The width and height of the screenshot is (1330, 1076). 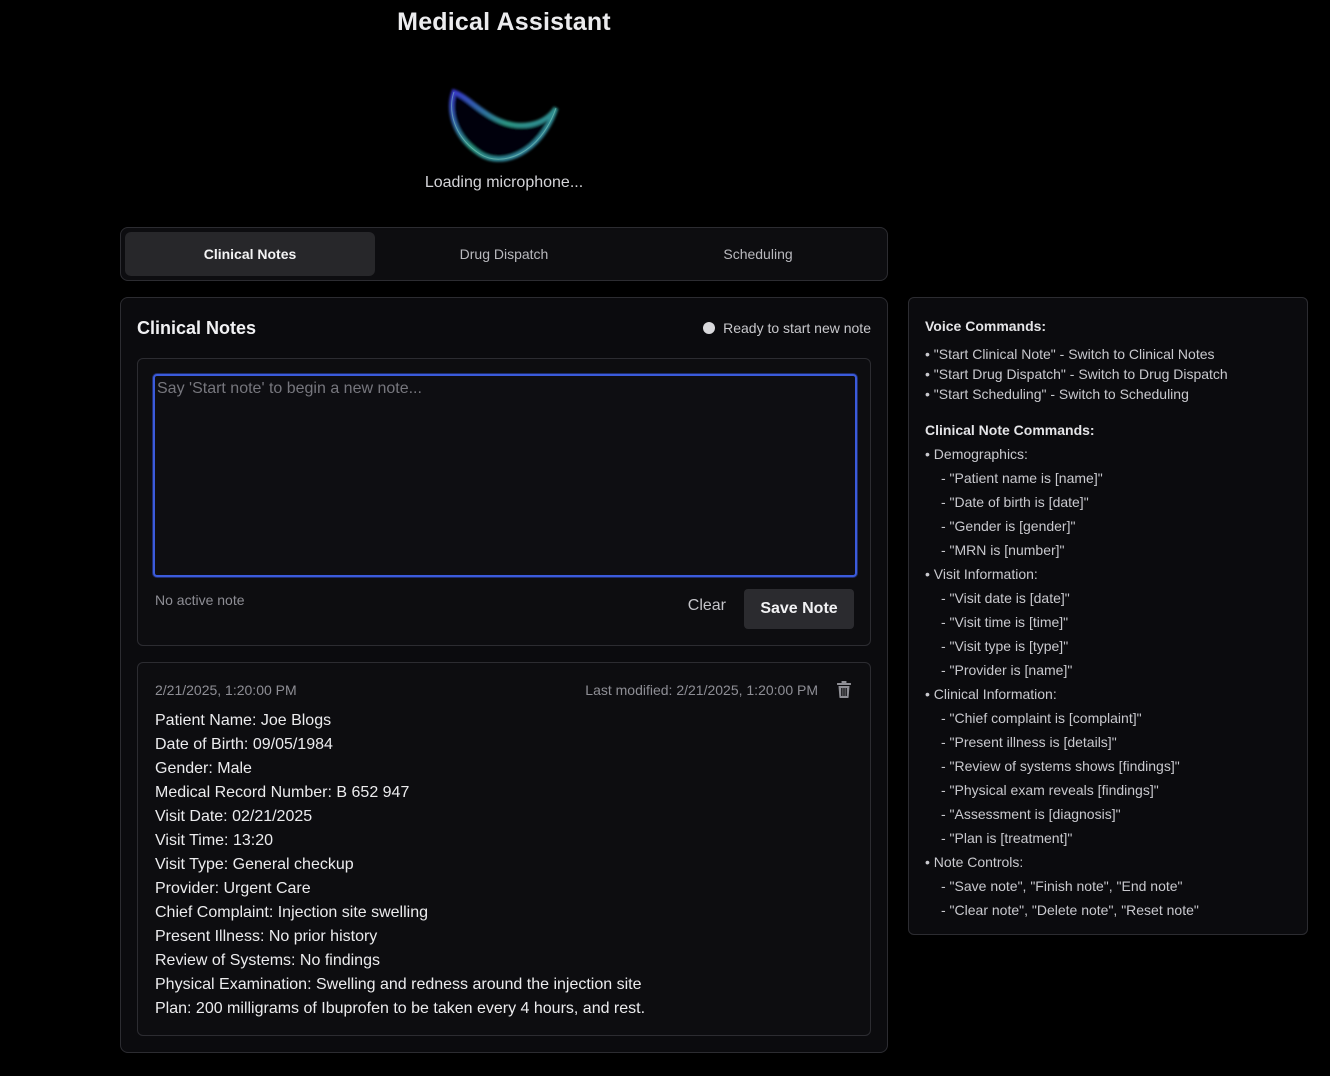 What do you see at coordinates (1005, 598) in the screenshot?
I see `command-item: - "Visit date is [date]"` at bounding box center [1005, 598].